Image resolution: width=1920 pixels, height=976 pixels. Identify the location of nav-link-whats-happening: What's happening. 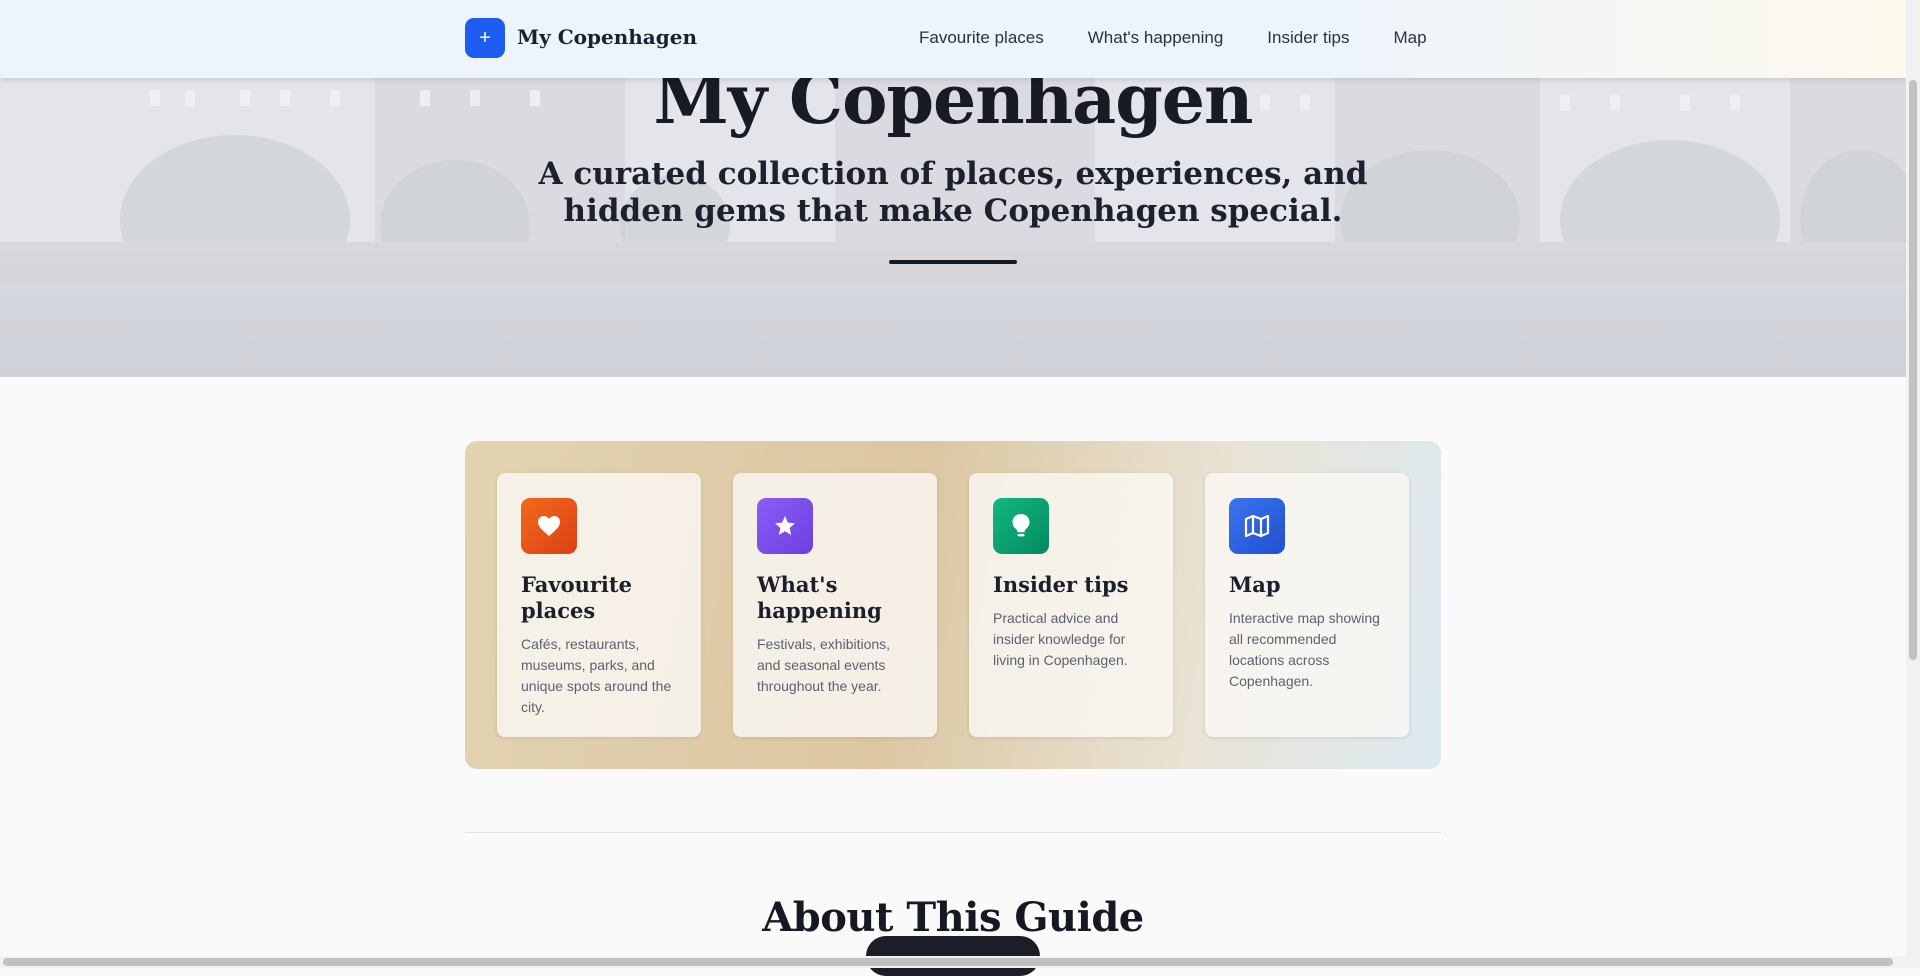
(1156, 38).